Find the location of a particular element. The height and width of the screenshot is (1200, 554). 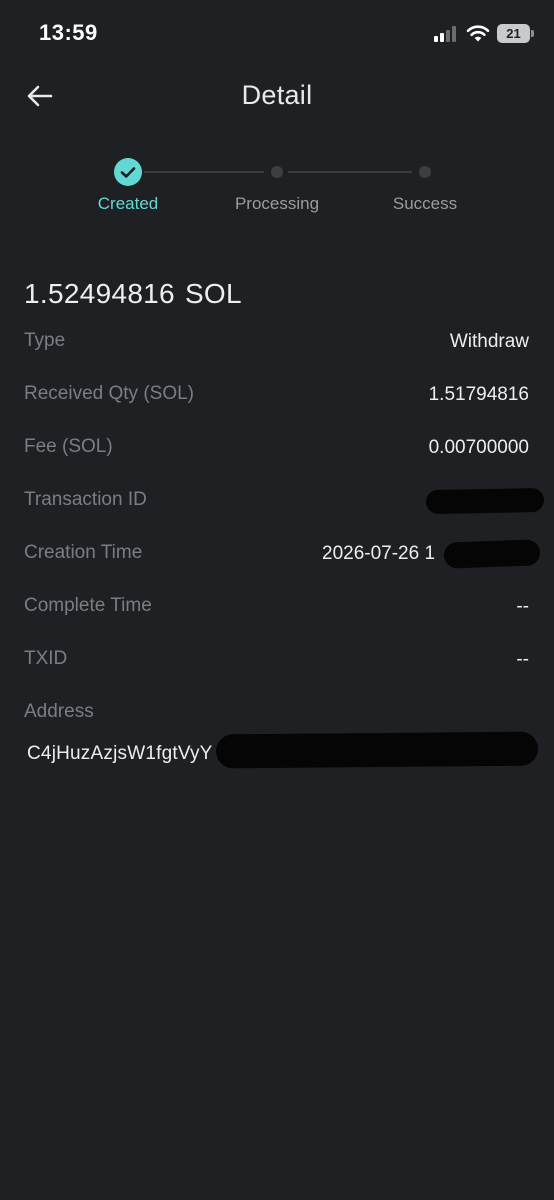

creation-time-label: Creation Time is located at coordinates (83, 552).